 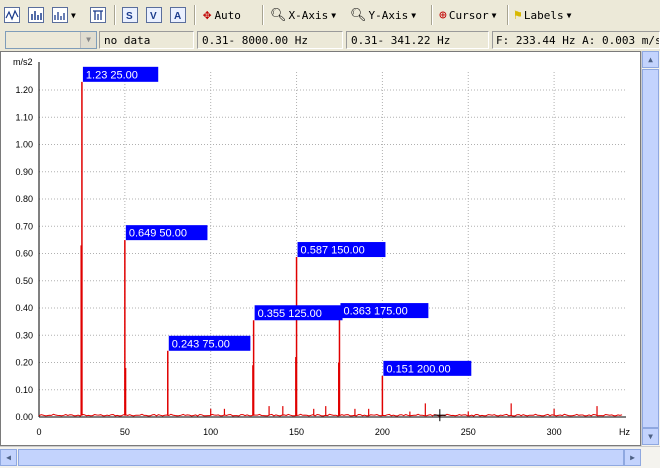 What do you see at coordinates (382, 432) in the screenshot?
I see `x-tick-label: 200` at bounding box center [382, 432].